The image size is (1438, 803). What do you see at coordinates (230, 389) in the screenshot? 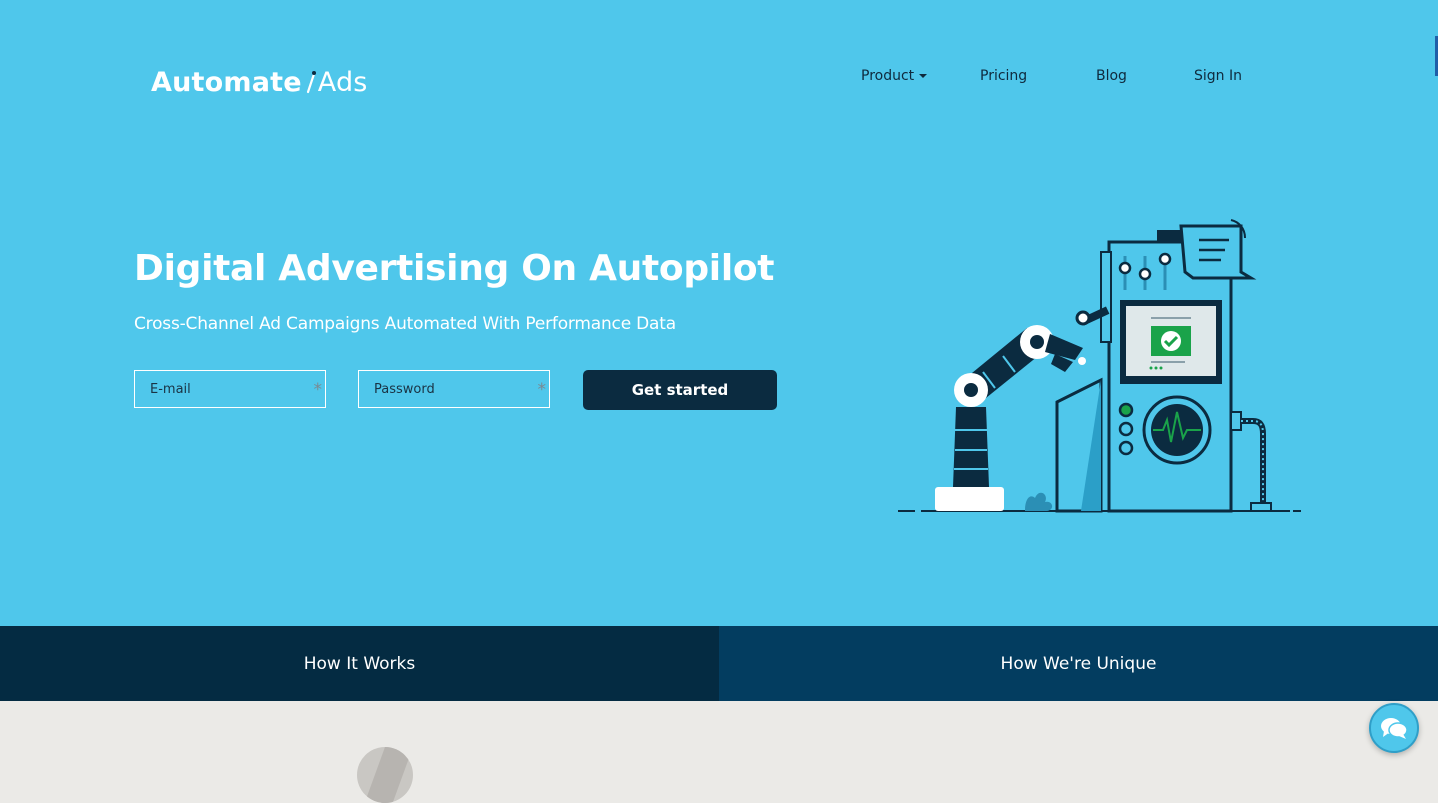
I see `email-field: E-mail *` at bounding box center [230, 389].